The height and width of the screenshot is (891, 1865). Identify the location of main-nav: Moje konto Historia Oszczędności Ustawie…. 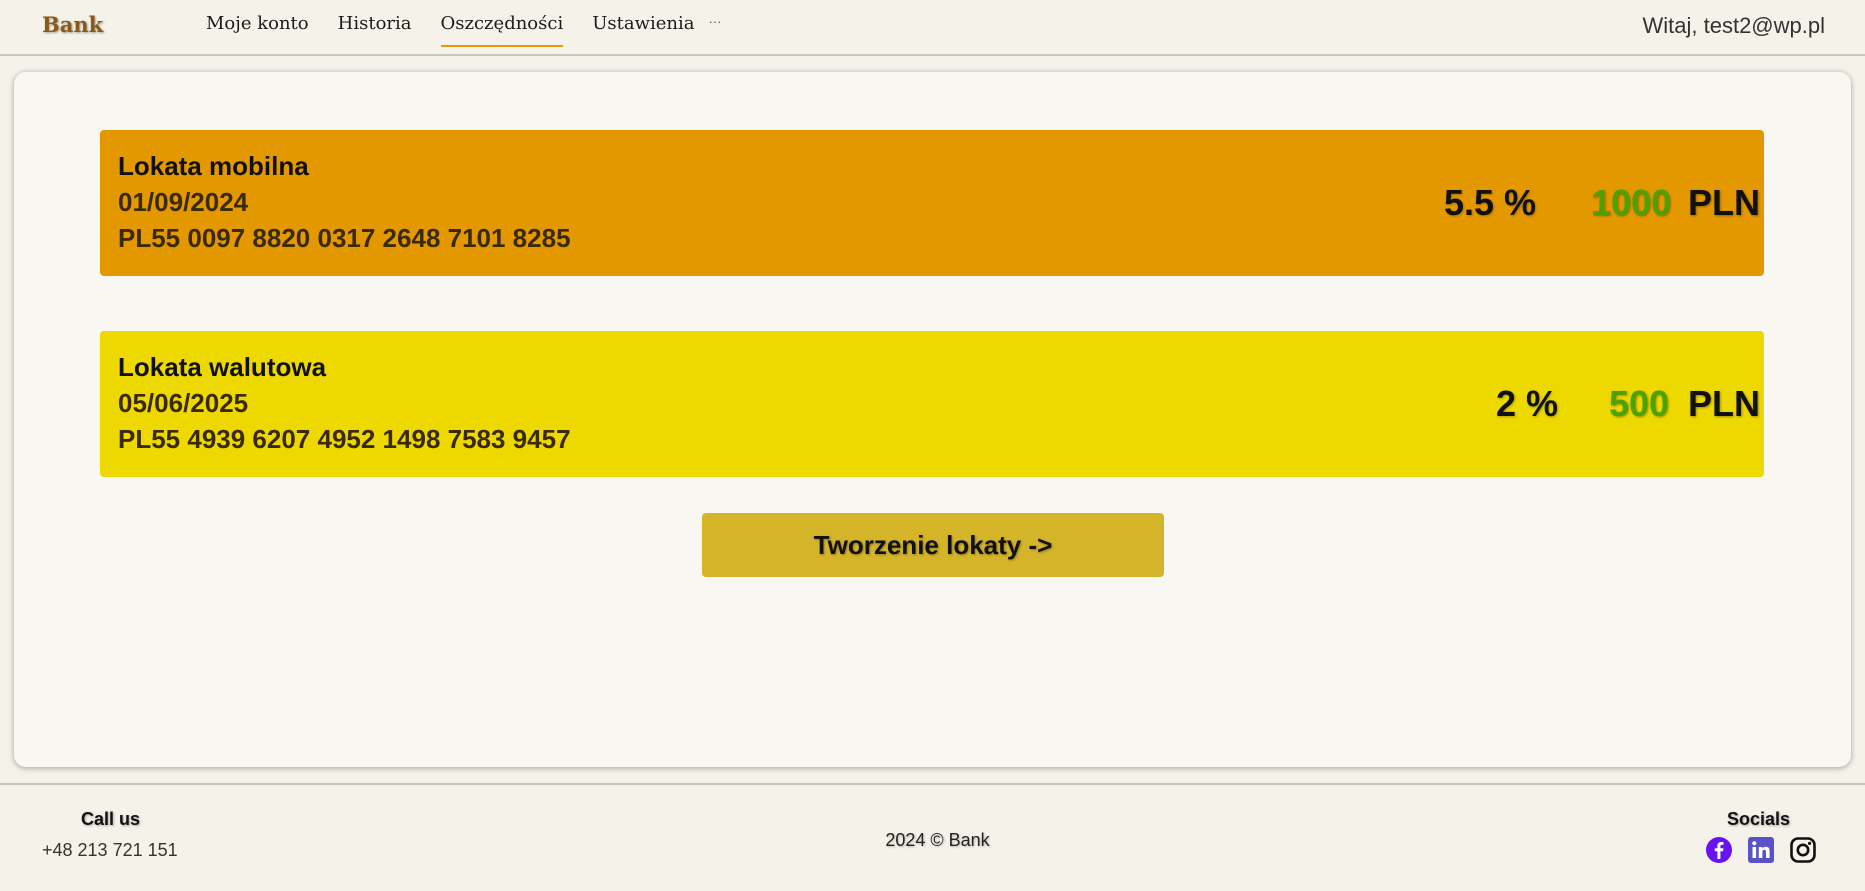
(464, 28).